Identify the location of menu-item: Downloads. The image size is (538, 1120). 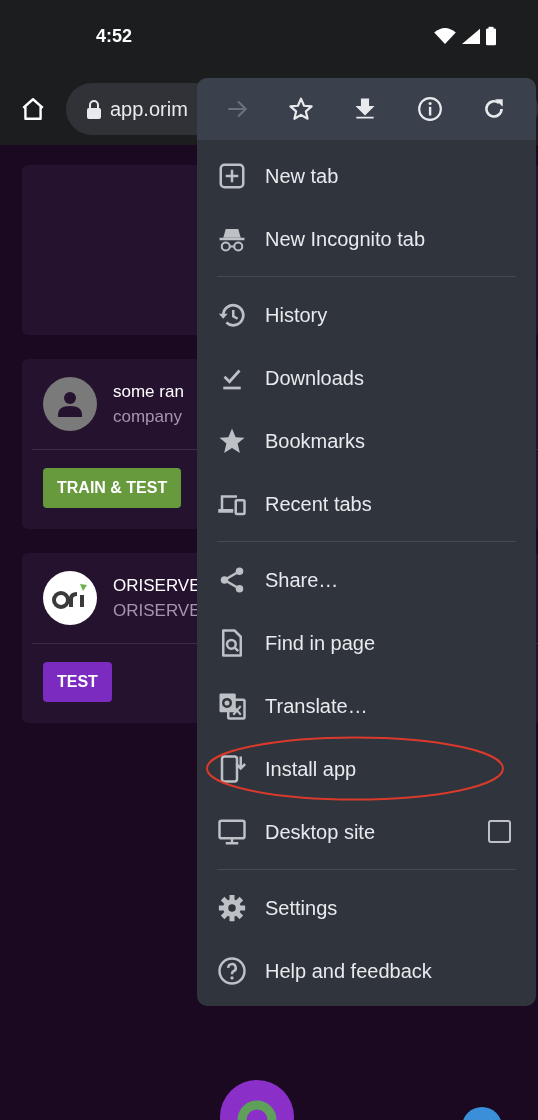
(366, 377).